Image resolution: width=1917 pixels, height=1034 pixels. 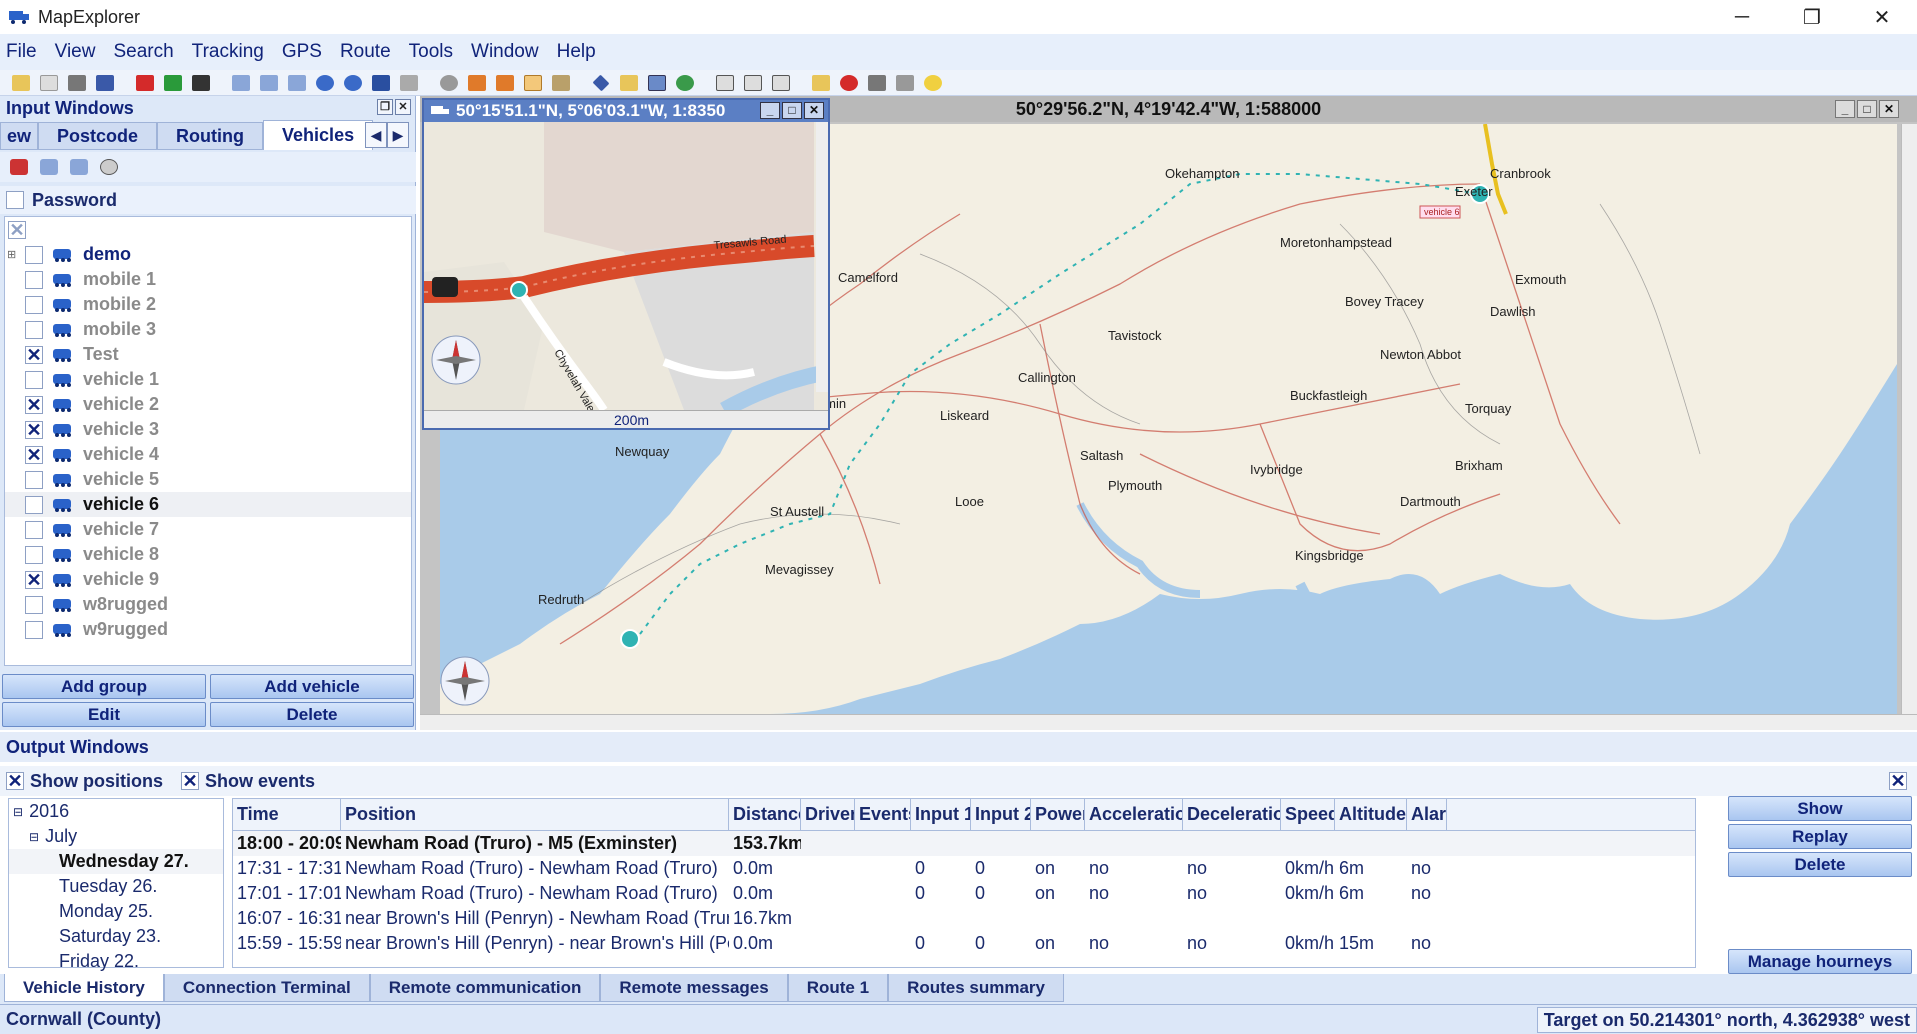 What do you see at coordinates (385, 107) in the screenshot?
I see `panel-restore-icon: ❐` at bounding box center [385, 107].